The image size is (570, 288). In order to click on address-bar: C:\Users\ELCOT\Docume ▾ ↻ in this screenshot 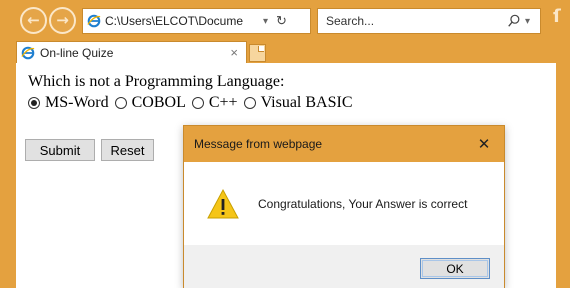, I will do `click(196, 21)`.